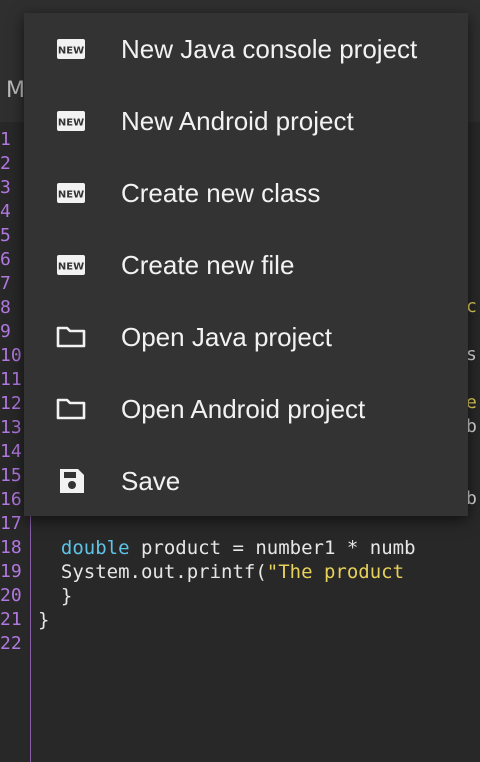  I want to click on menu-item-save: Save, so click(246, 481).